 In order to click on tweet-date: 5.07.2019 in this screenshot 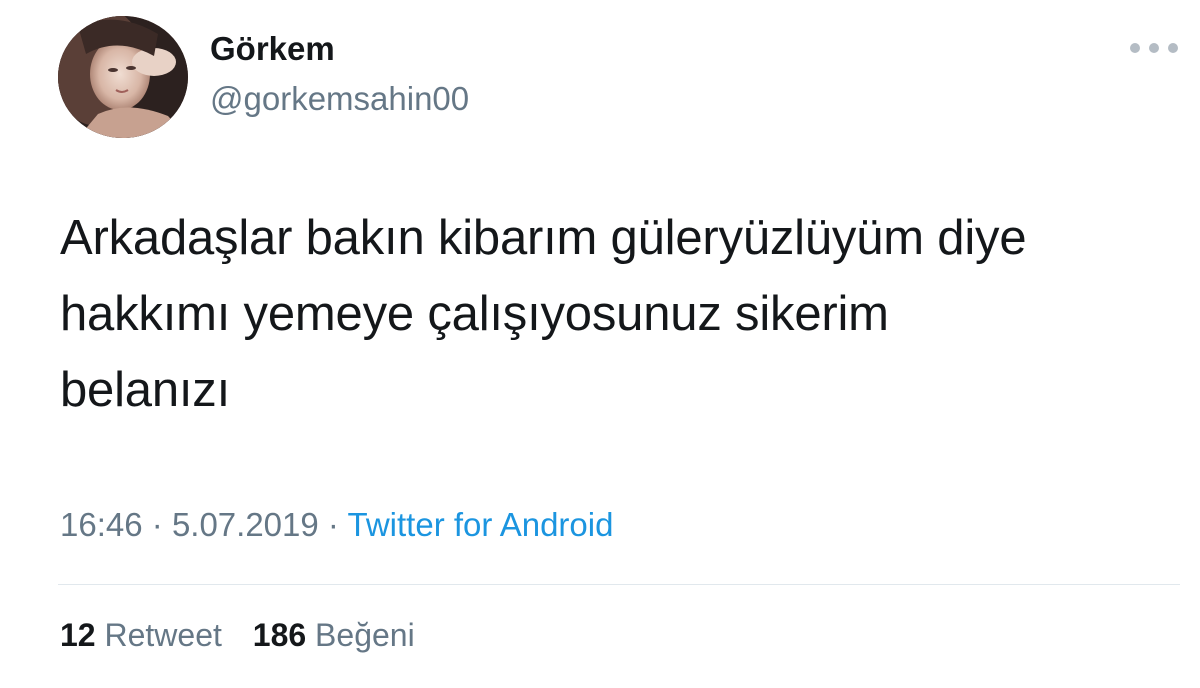, I will do `click(245, 524)`.